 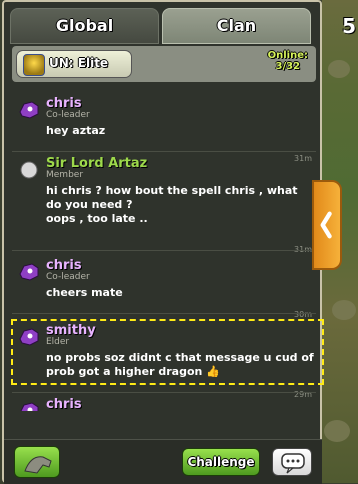 I want to click on sender-role: Member, so click(x=65, y=175).